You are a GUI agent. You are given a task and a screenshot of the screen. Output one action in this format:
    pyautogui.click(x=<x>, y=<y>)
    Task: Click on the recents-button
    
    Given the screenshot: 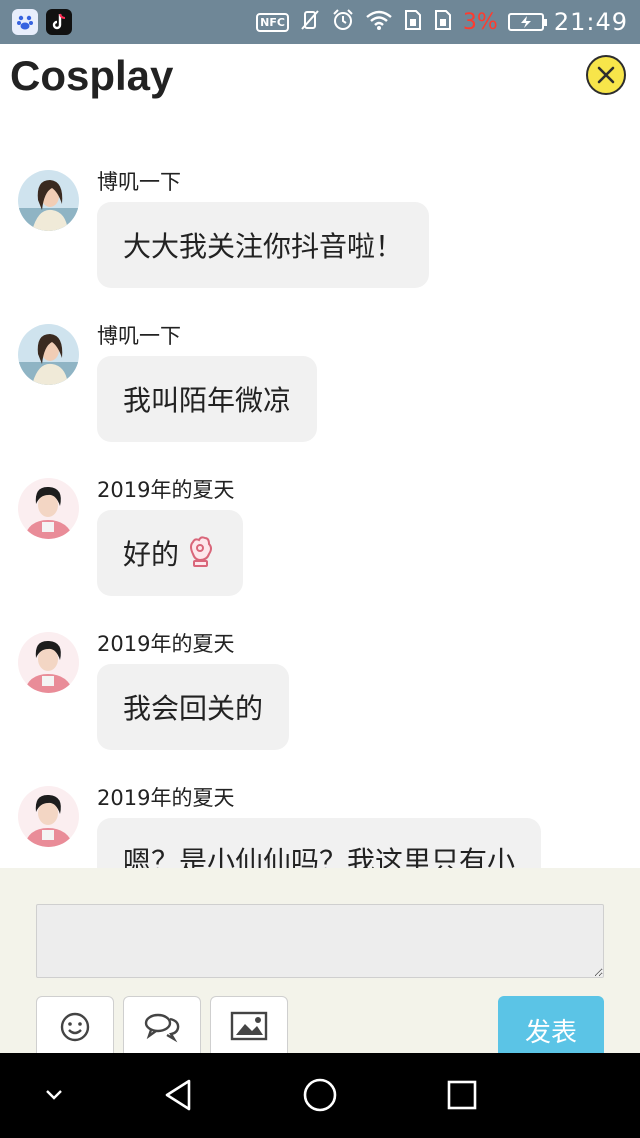 What is the action you would take?
    pyautogui.click(x=462, y=1095)
    